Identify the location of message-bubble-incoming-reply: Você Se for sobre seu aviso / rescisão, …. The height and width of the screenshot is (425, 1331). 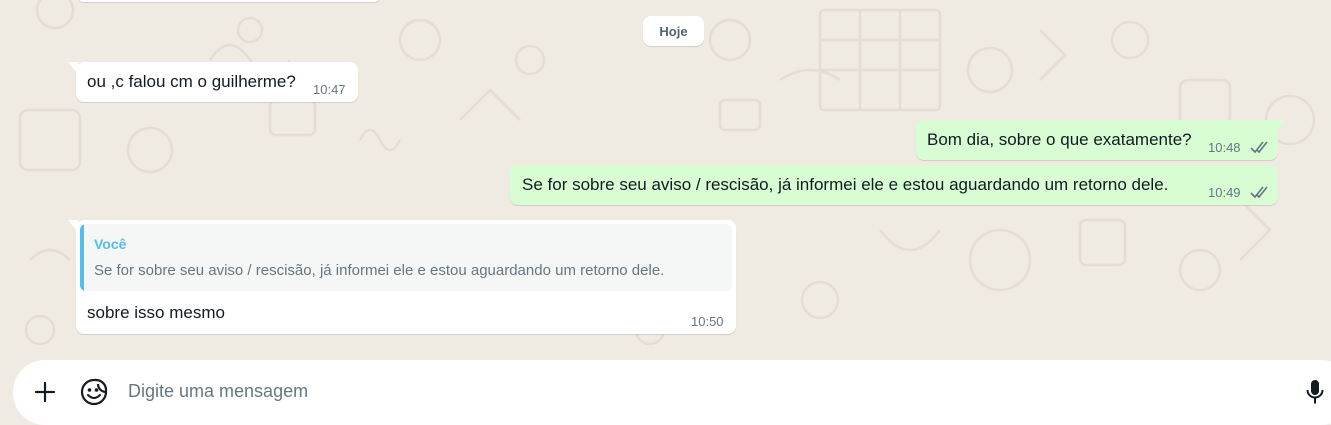
(402, 277).